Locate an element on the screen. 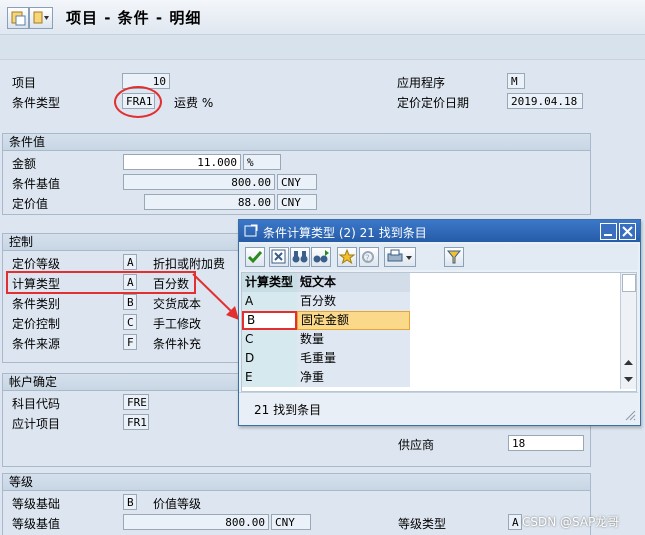 This screenshot has height=535, width=645. dialog-toolbar: ? is located at coordinates (438, 257).